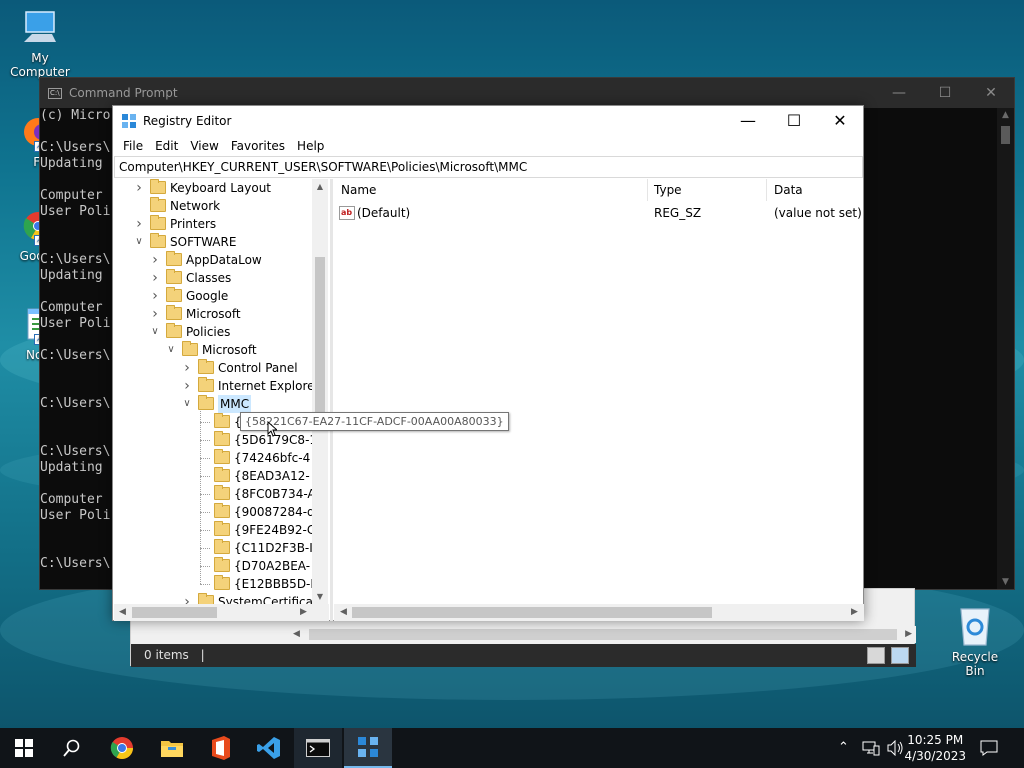 Image resolution: width=1024 pixels, height=768 pixels. I want to click on taskbar-cmd-button, so click(318, 748).